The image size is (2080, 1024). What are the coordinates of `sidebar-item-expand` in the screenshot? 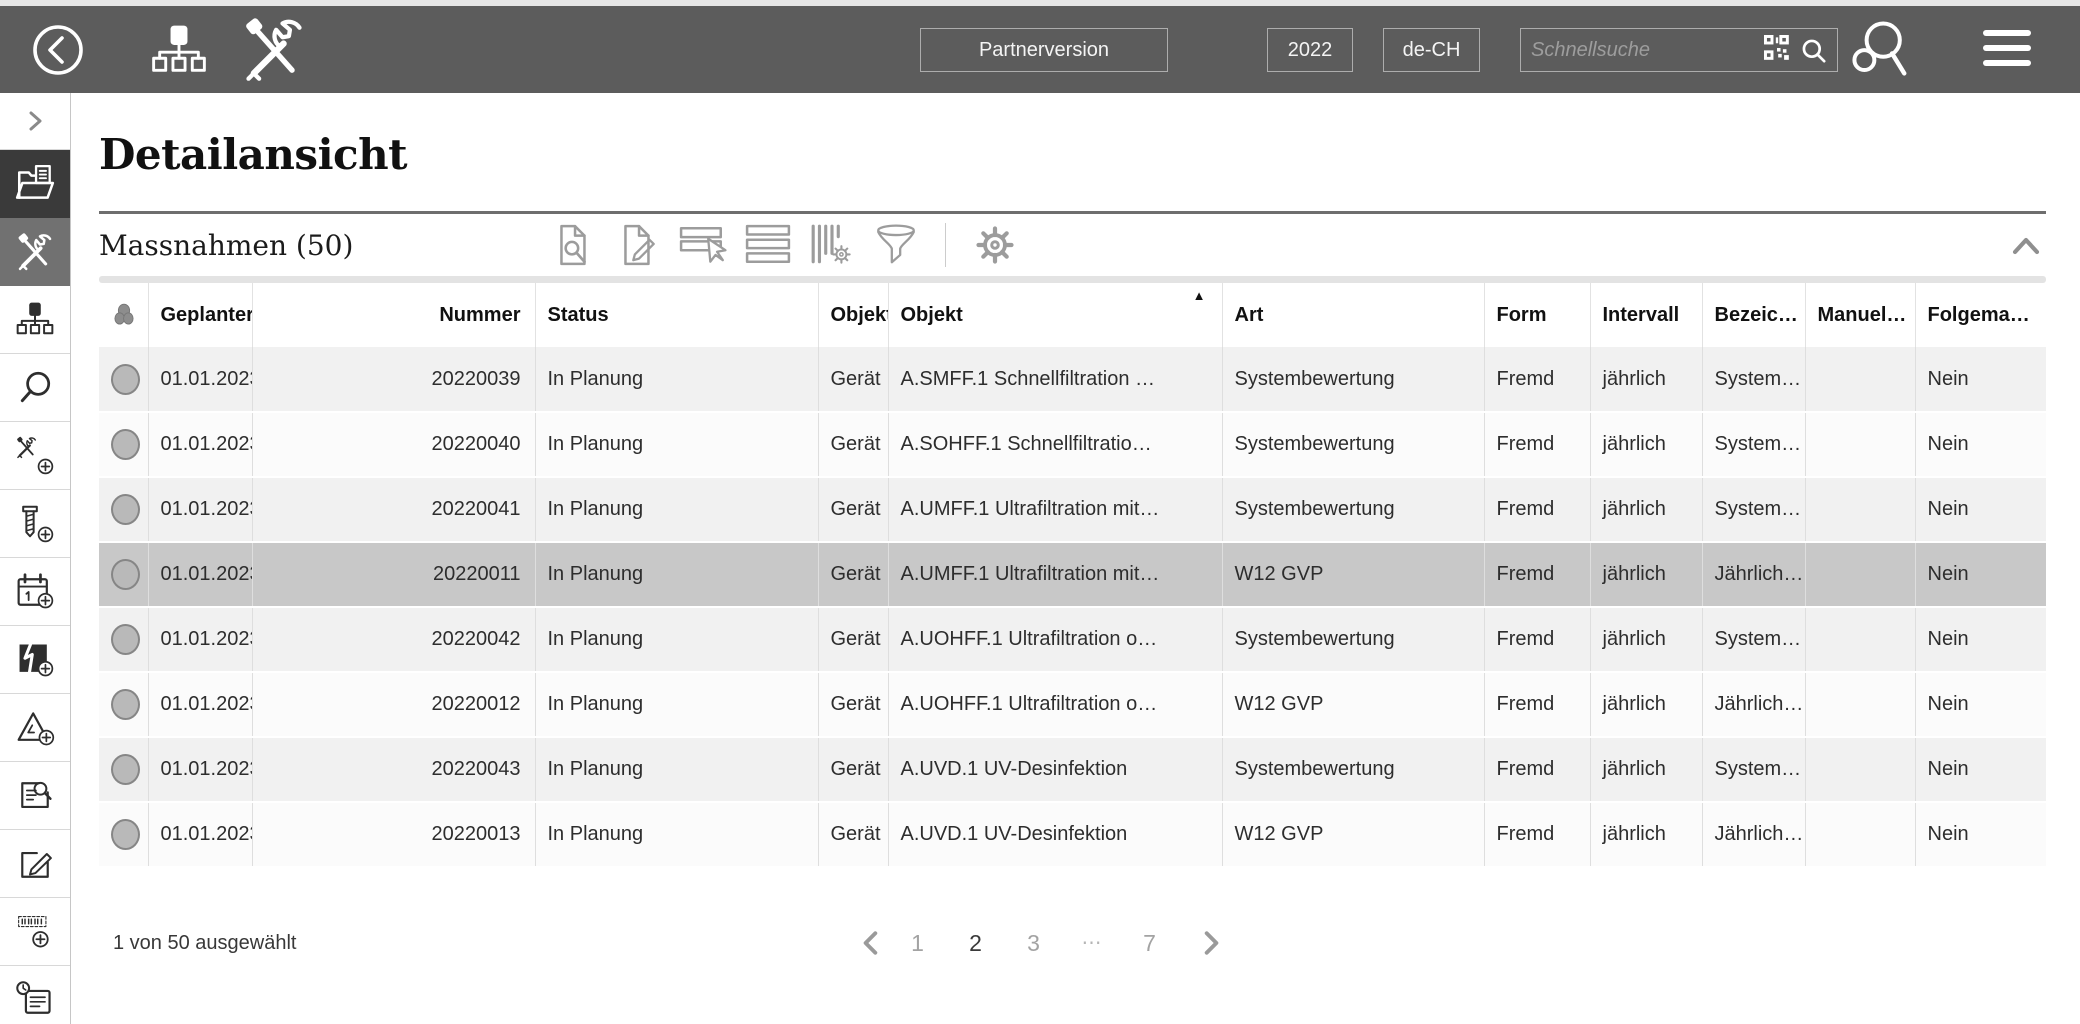 It's located at (35, 121).